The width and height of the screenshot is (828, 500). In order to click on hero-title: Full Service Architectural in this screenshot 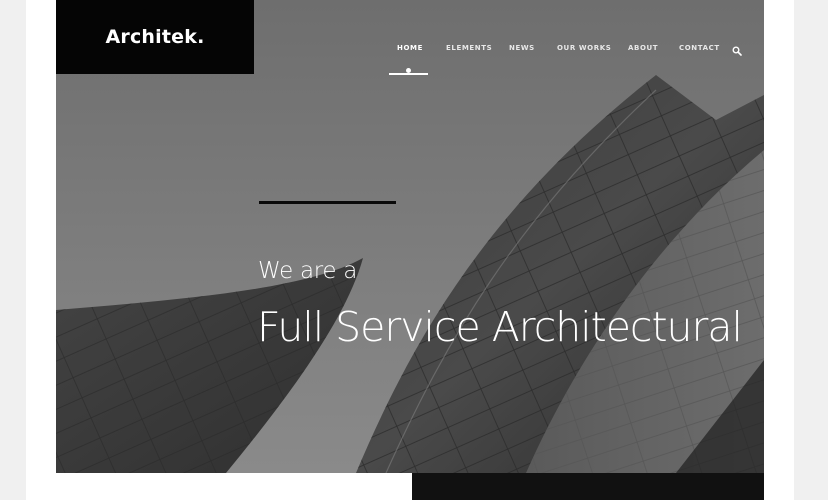, I will do `click(500, 327)`.